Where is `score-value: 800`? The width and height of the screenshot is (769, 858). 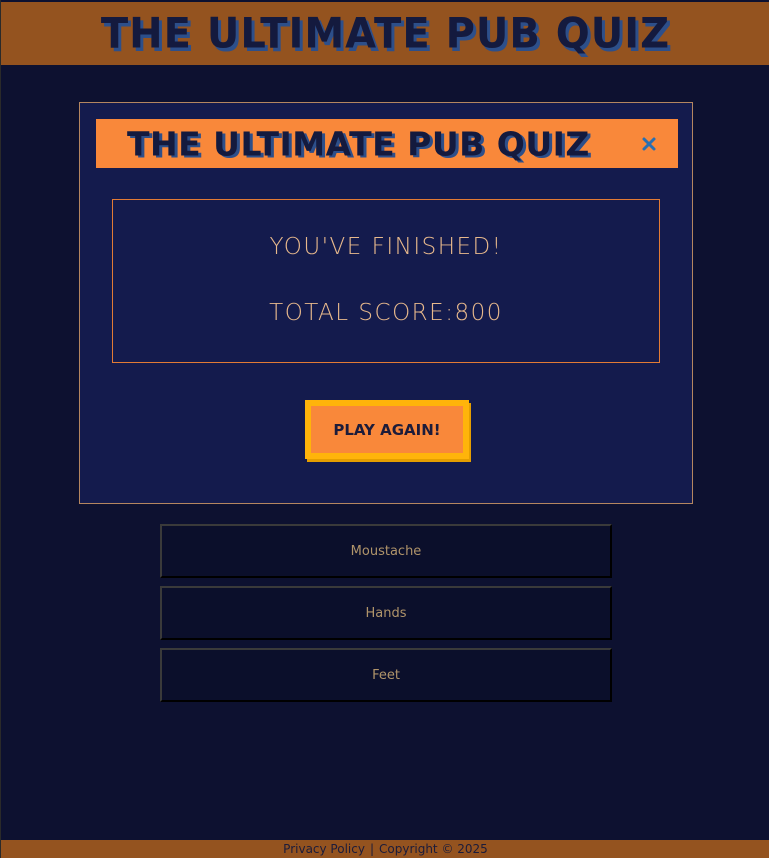
score-value: 800 is located at coordinates (478, 313).